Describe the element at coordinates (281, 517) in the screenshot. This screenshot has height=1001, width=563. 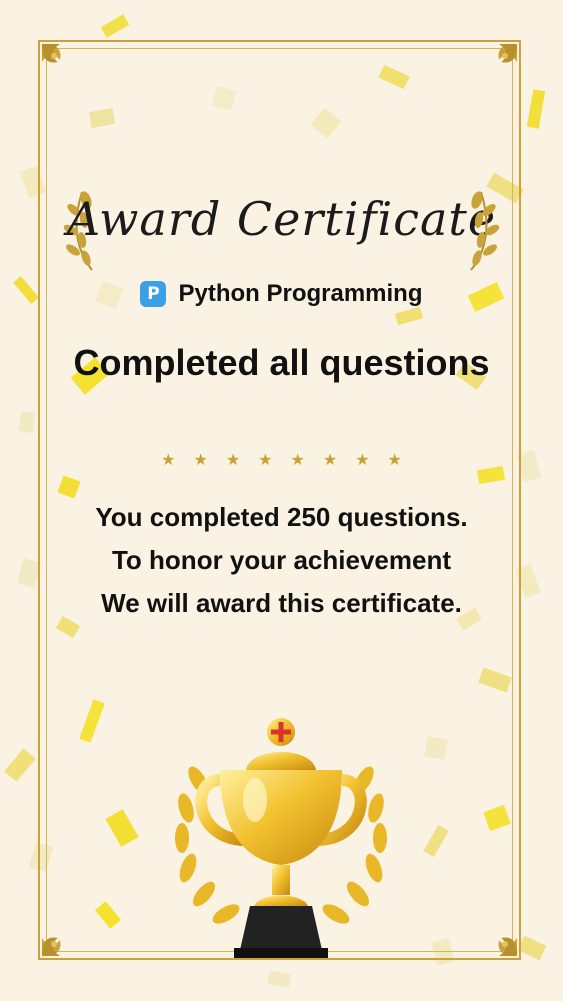
I see `message-line: You completed 250 questions.` at that location.